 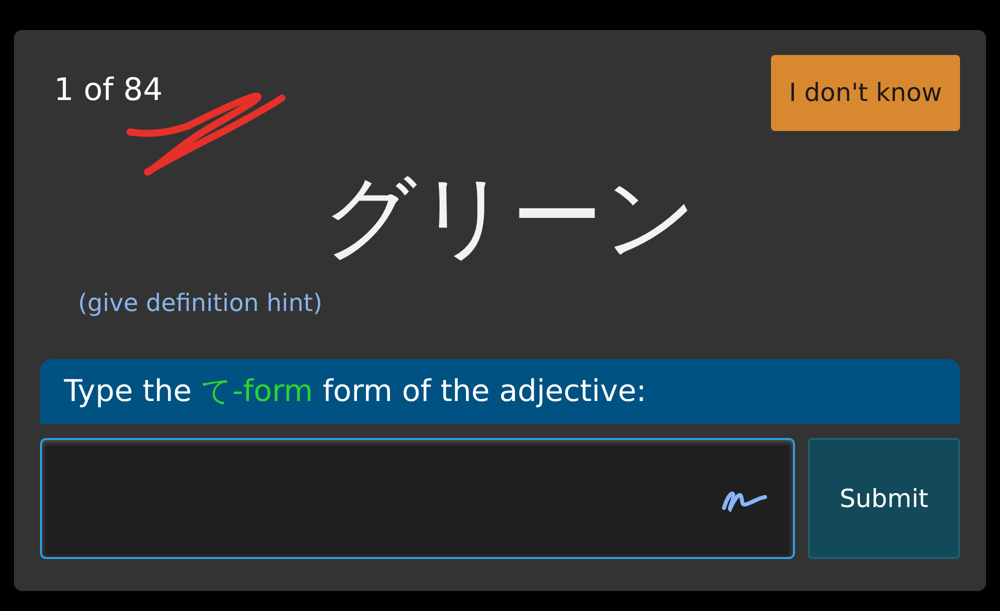 What do you see at coordinates (509, 217) in the screenshot?
I see `vocabulary-word: グリーン` at bounding box center [509, 217].